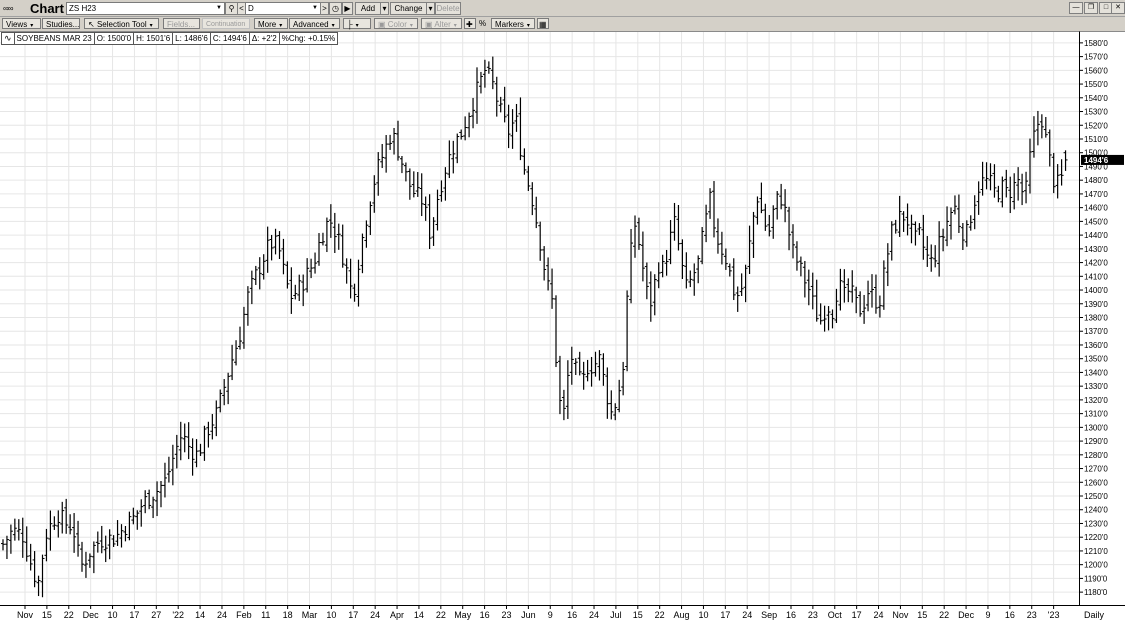  I want to click on y-tick-label: 1430'0, so click(1096, 249).